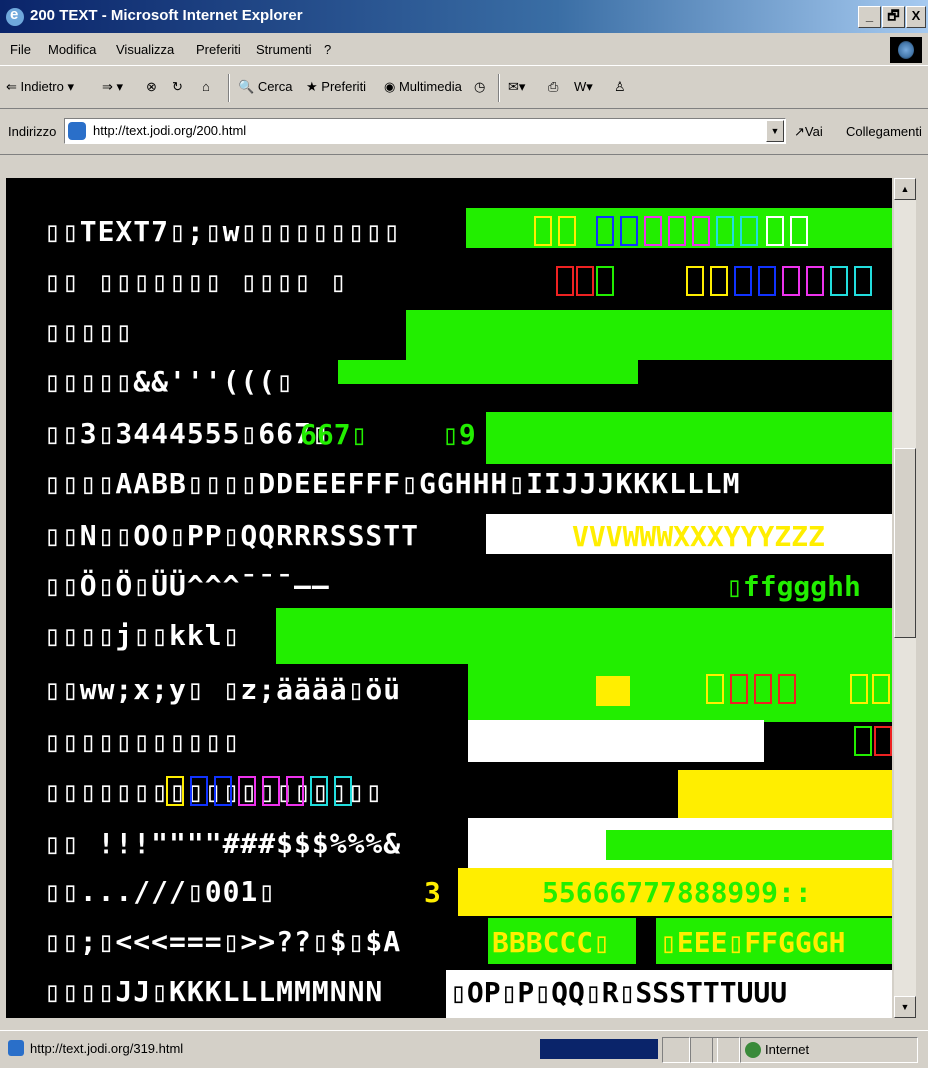 The width and height of the screenshot is (928, 1068). Describe the element at coordinates (775, 131) in the screenshot. I see `address-dropdown-icon: ▼` at that location.